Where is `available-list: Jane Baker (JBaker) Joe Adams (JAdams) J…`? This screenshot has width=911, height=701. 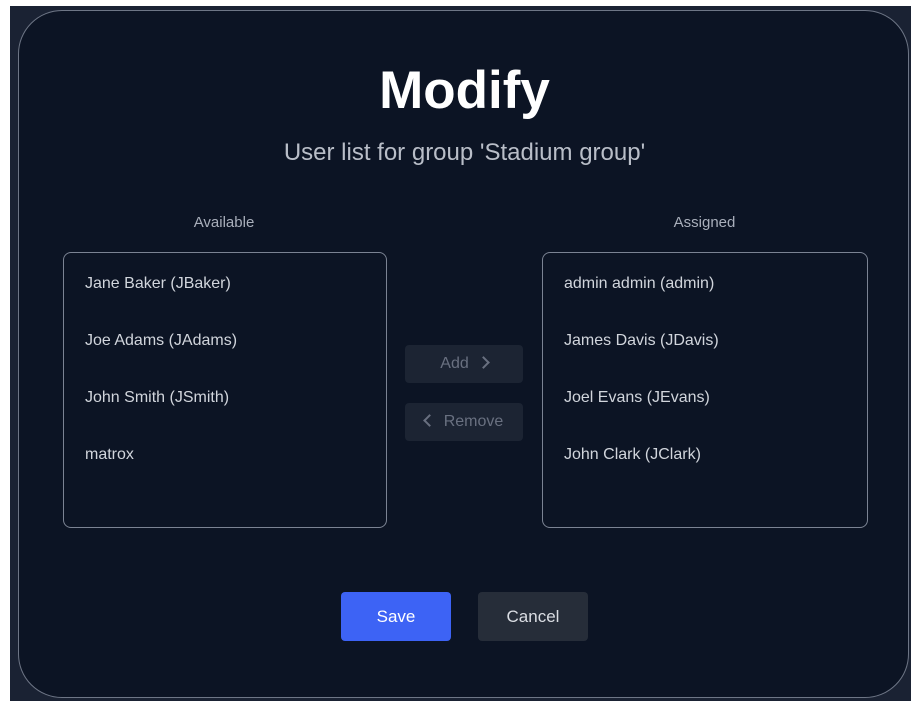 available-list: Jane Baker (JBaker) Joe Adams (JAdams) J… is located at coordinates (225, 390).